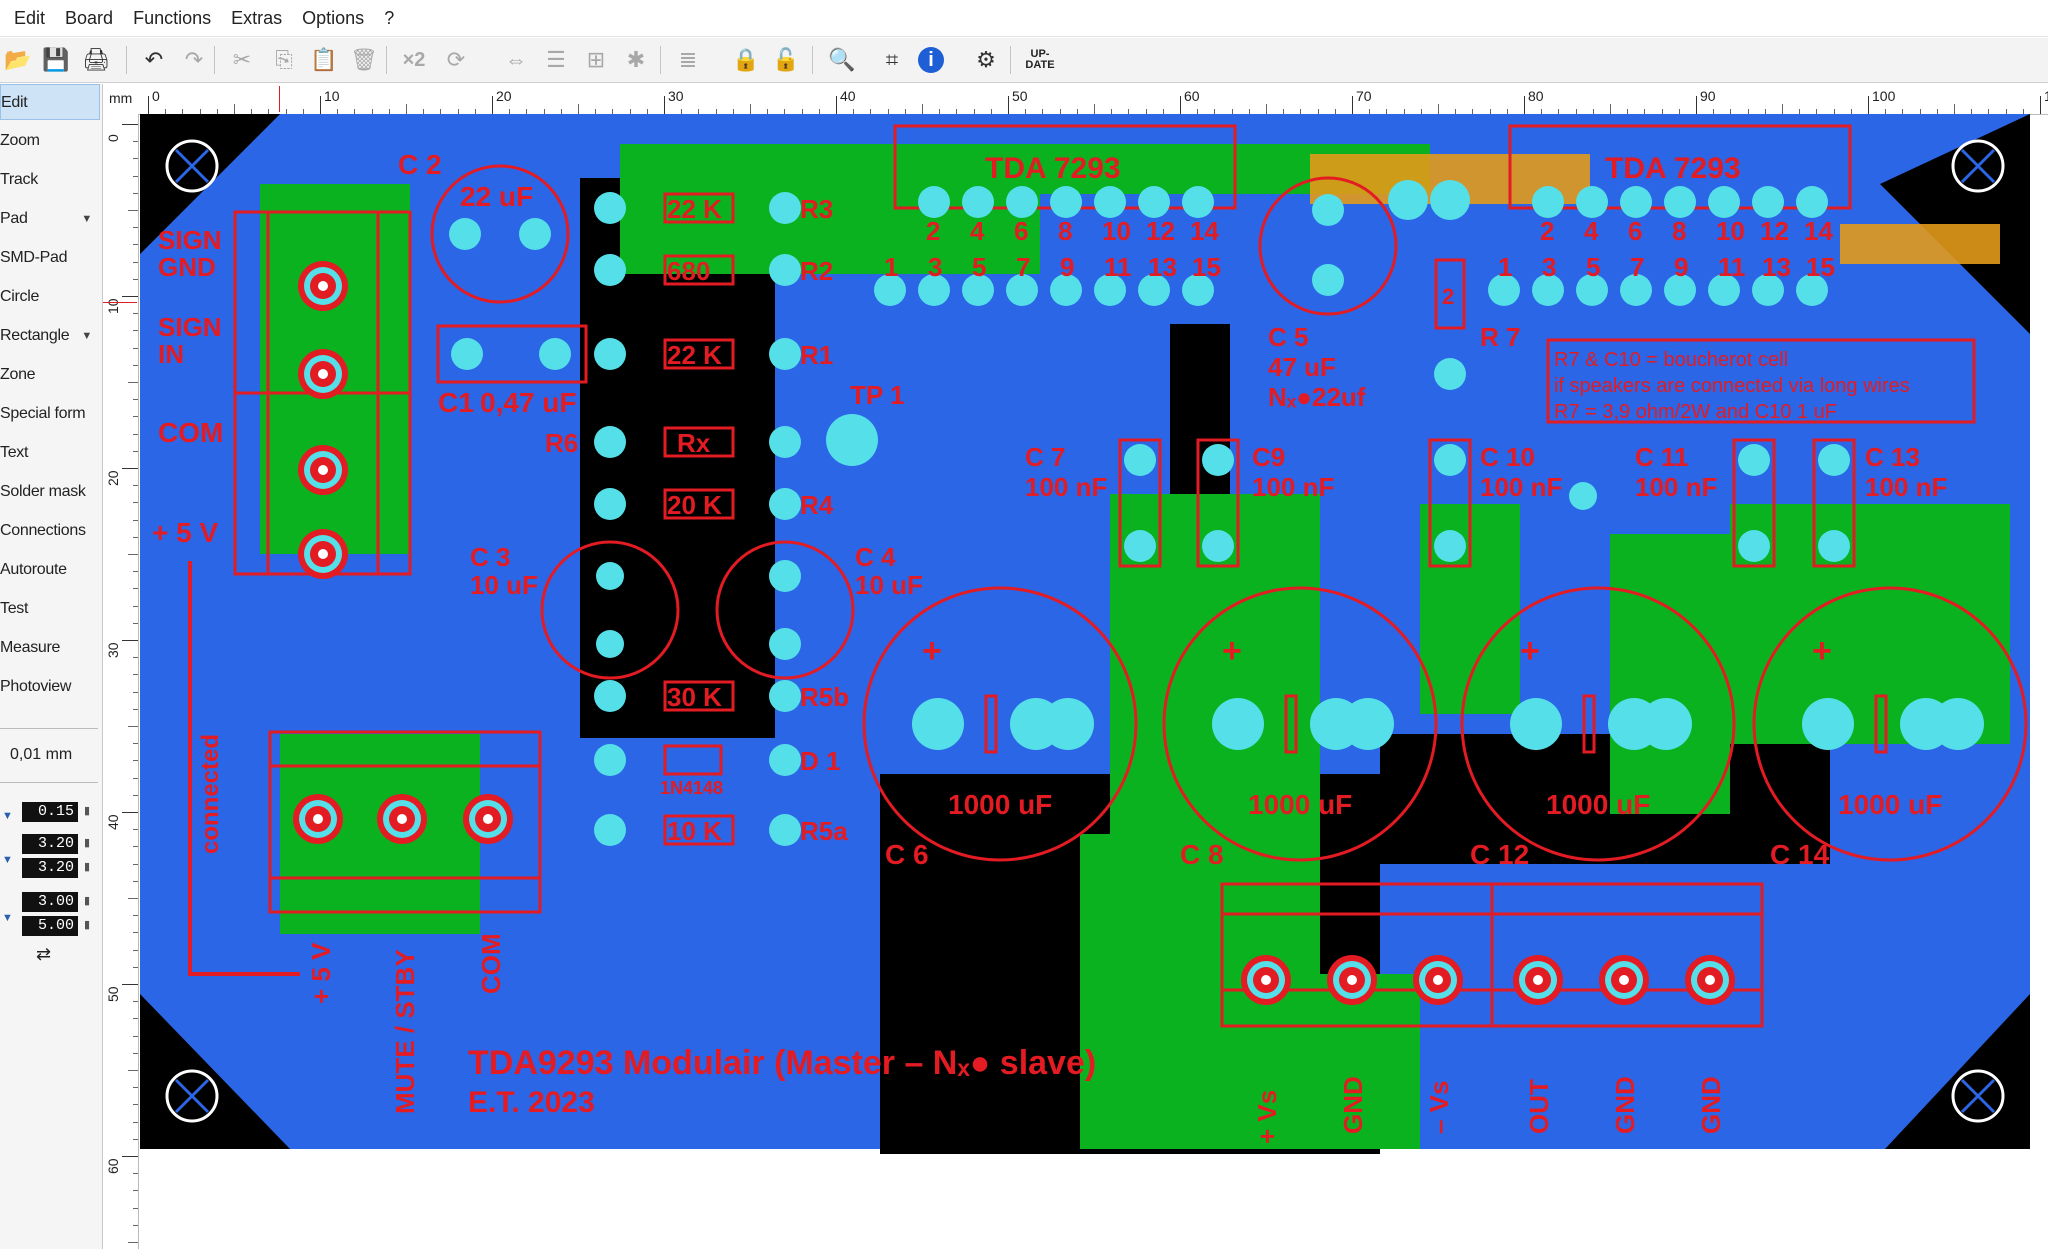 Image resolution: width=2048 pixels, height=1249 pixels. What do you see at coordinates (256, 18) in the screenshot?
I see `menu-extras: Extras` at bounding box center [256, 18].